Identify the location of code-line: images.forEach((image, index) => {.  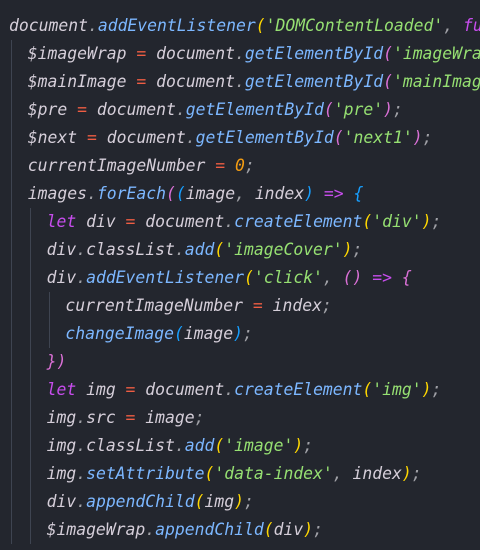
(196, 194).